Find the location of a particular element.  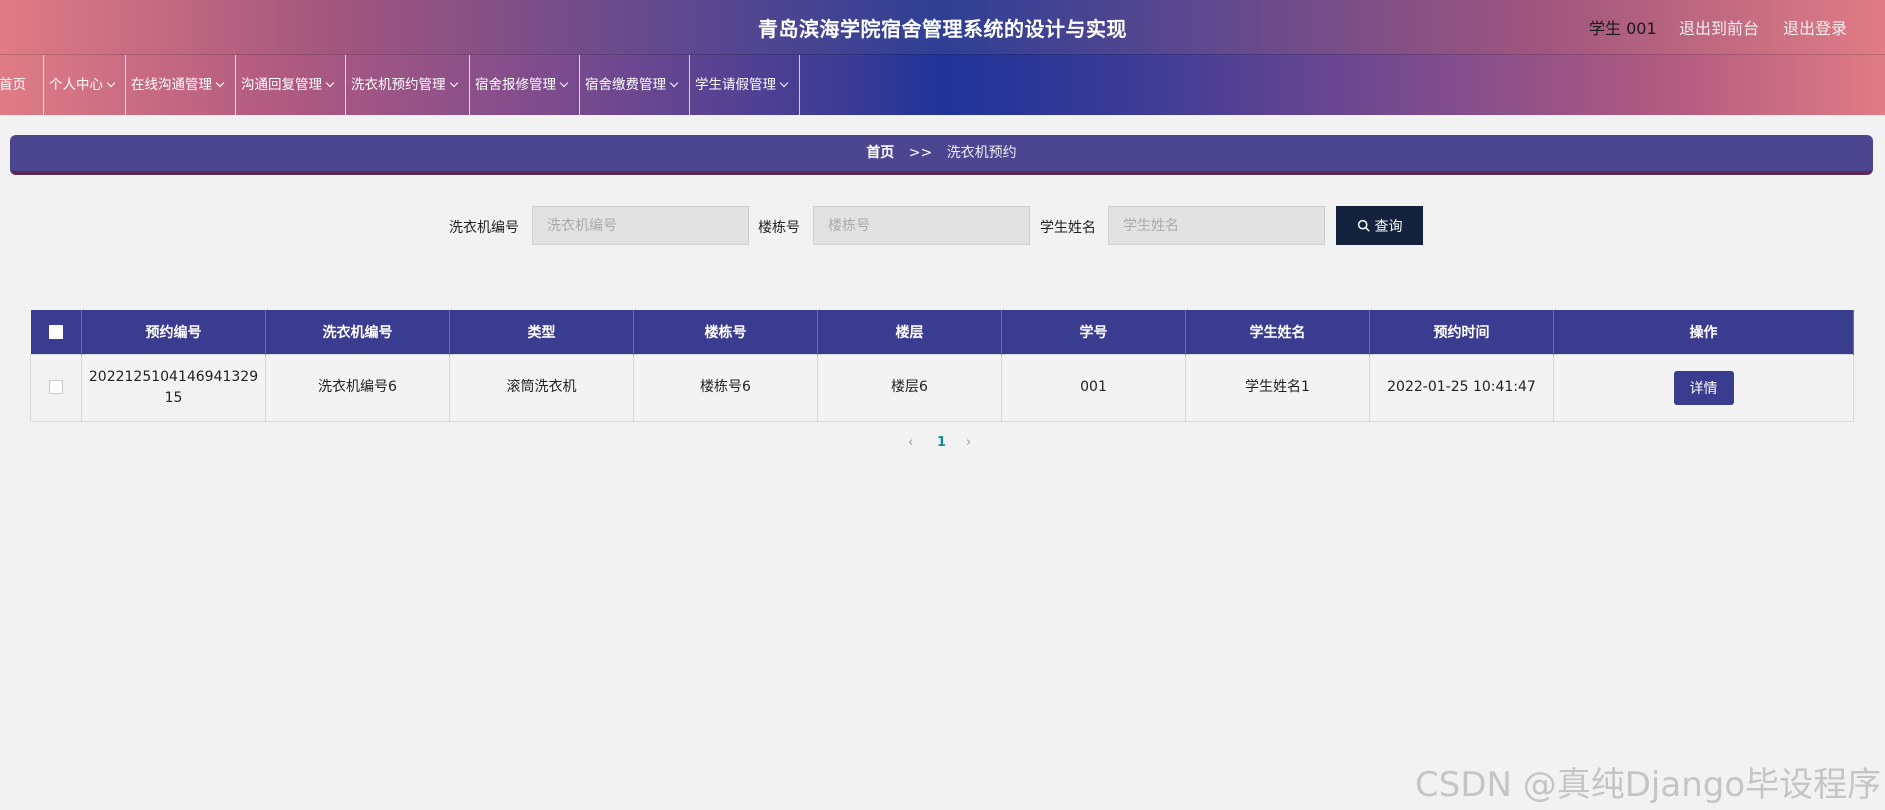

select-all-cell is located at coordinates (56, 332).